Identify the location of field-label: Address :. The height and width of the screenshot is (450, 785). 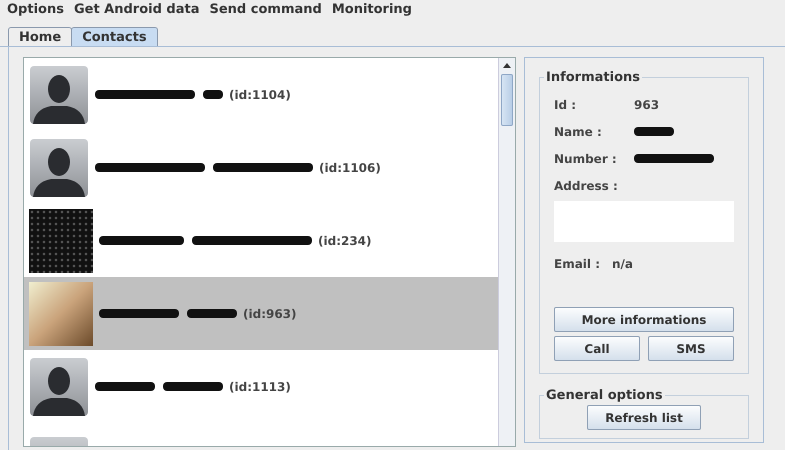
(586, 185).